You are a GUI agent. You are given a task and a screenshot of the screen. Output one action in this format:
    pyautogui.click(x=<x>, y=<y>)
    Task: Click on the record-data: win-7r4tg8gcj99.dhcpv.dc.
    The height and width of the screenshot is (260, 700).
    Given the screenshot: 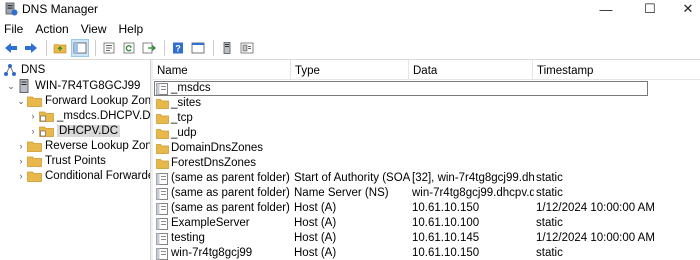 What is the action you would take?
    pyautogui.click(x=473, y=193)
    